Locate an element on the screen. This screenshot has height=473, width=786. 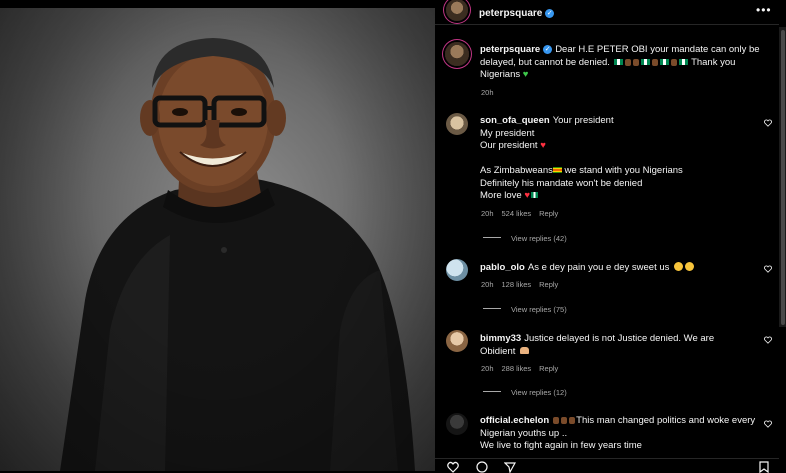
laughing-face-icon is located at coordinates (690, 266).